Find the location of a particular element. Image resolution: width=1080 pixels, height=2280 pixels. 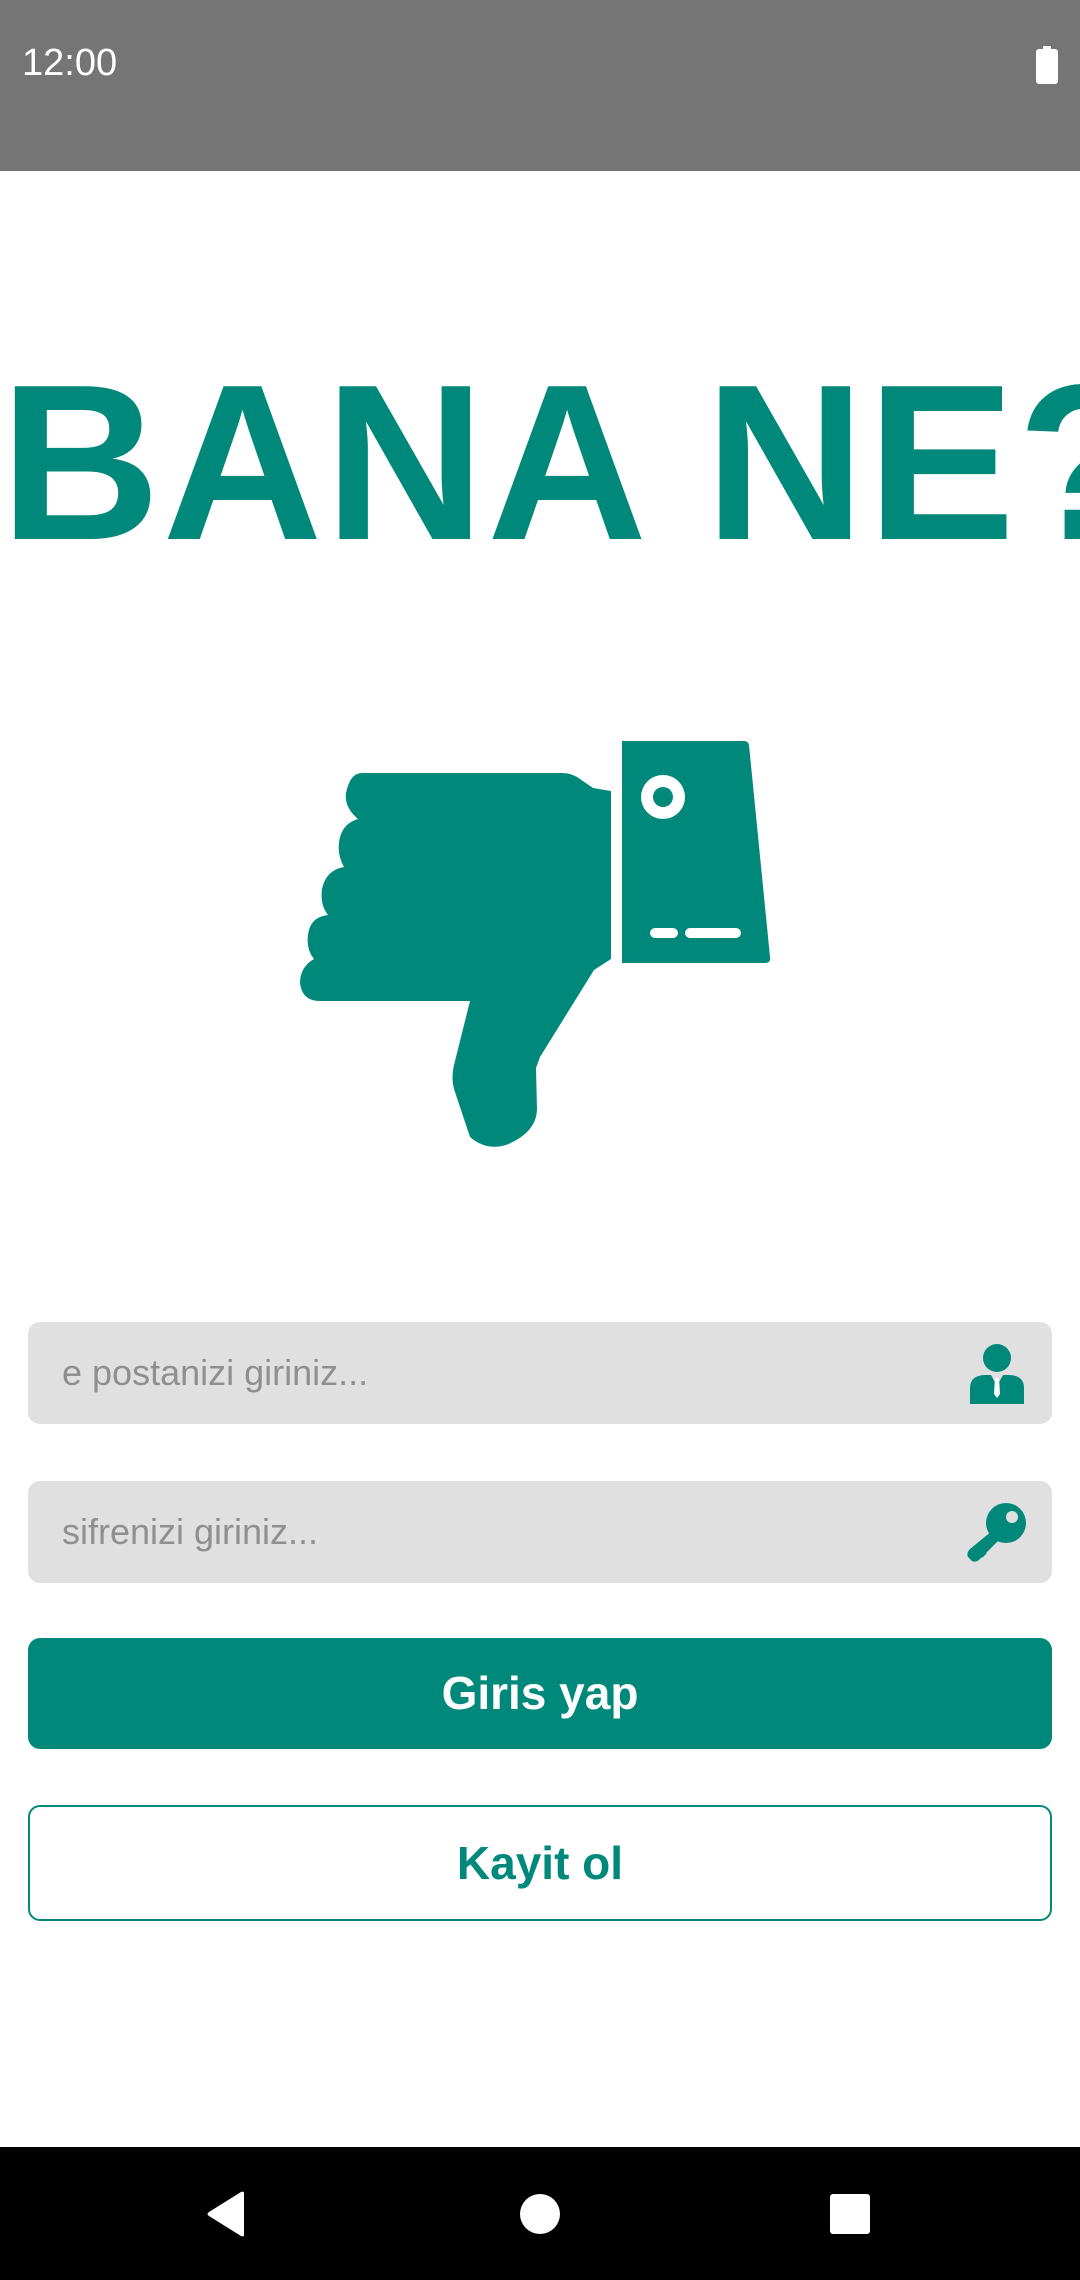

navigation-bar is located at coordinates (540, 2213).